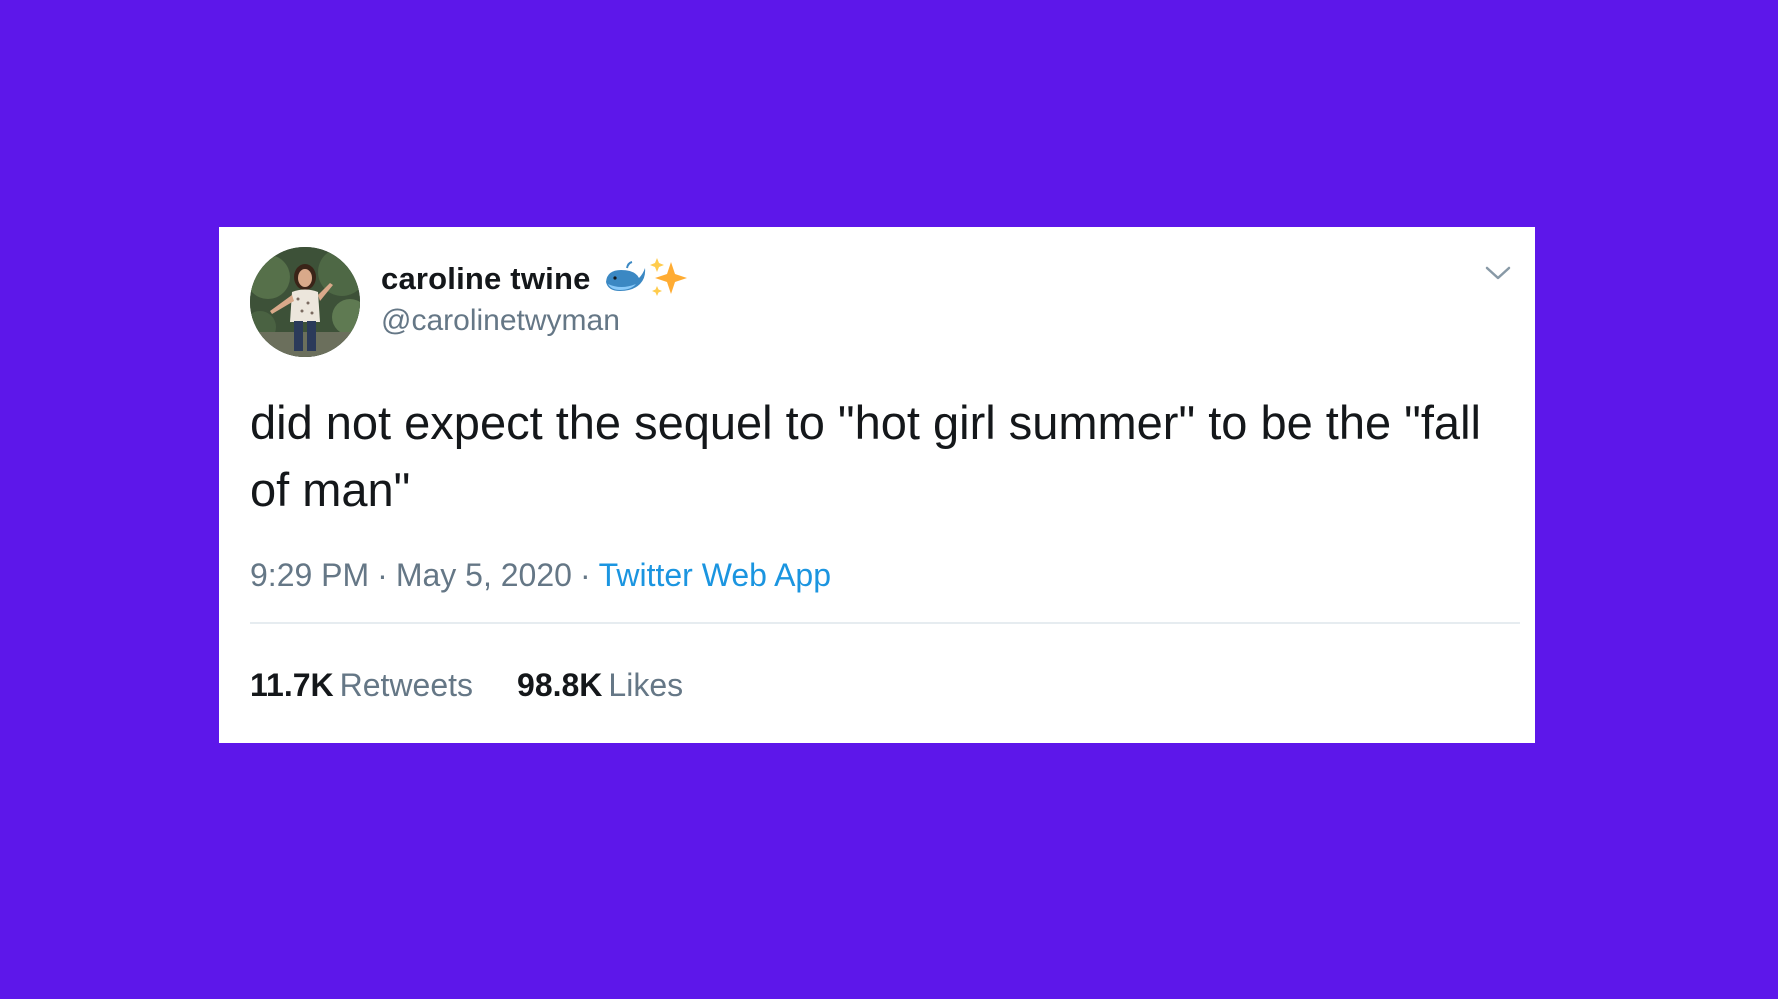 The height and width of the screenshot is (999, 1778). I want to click on divider, so click(885, 623).